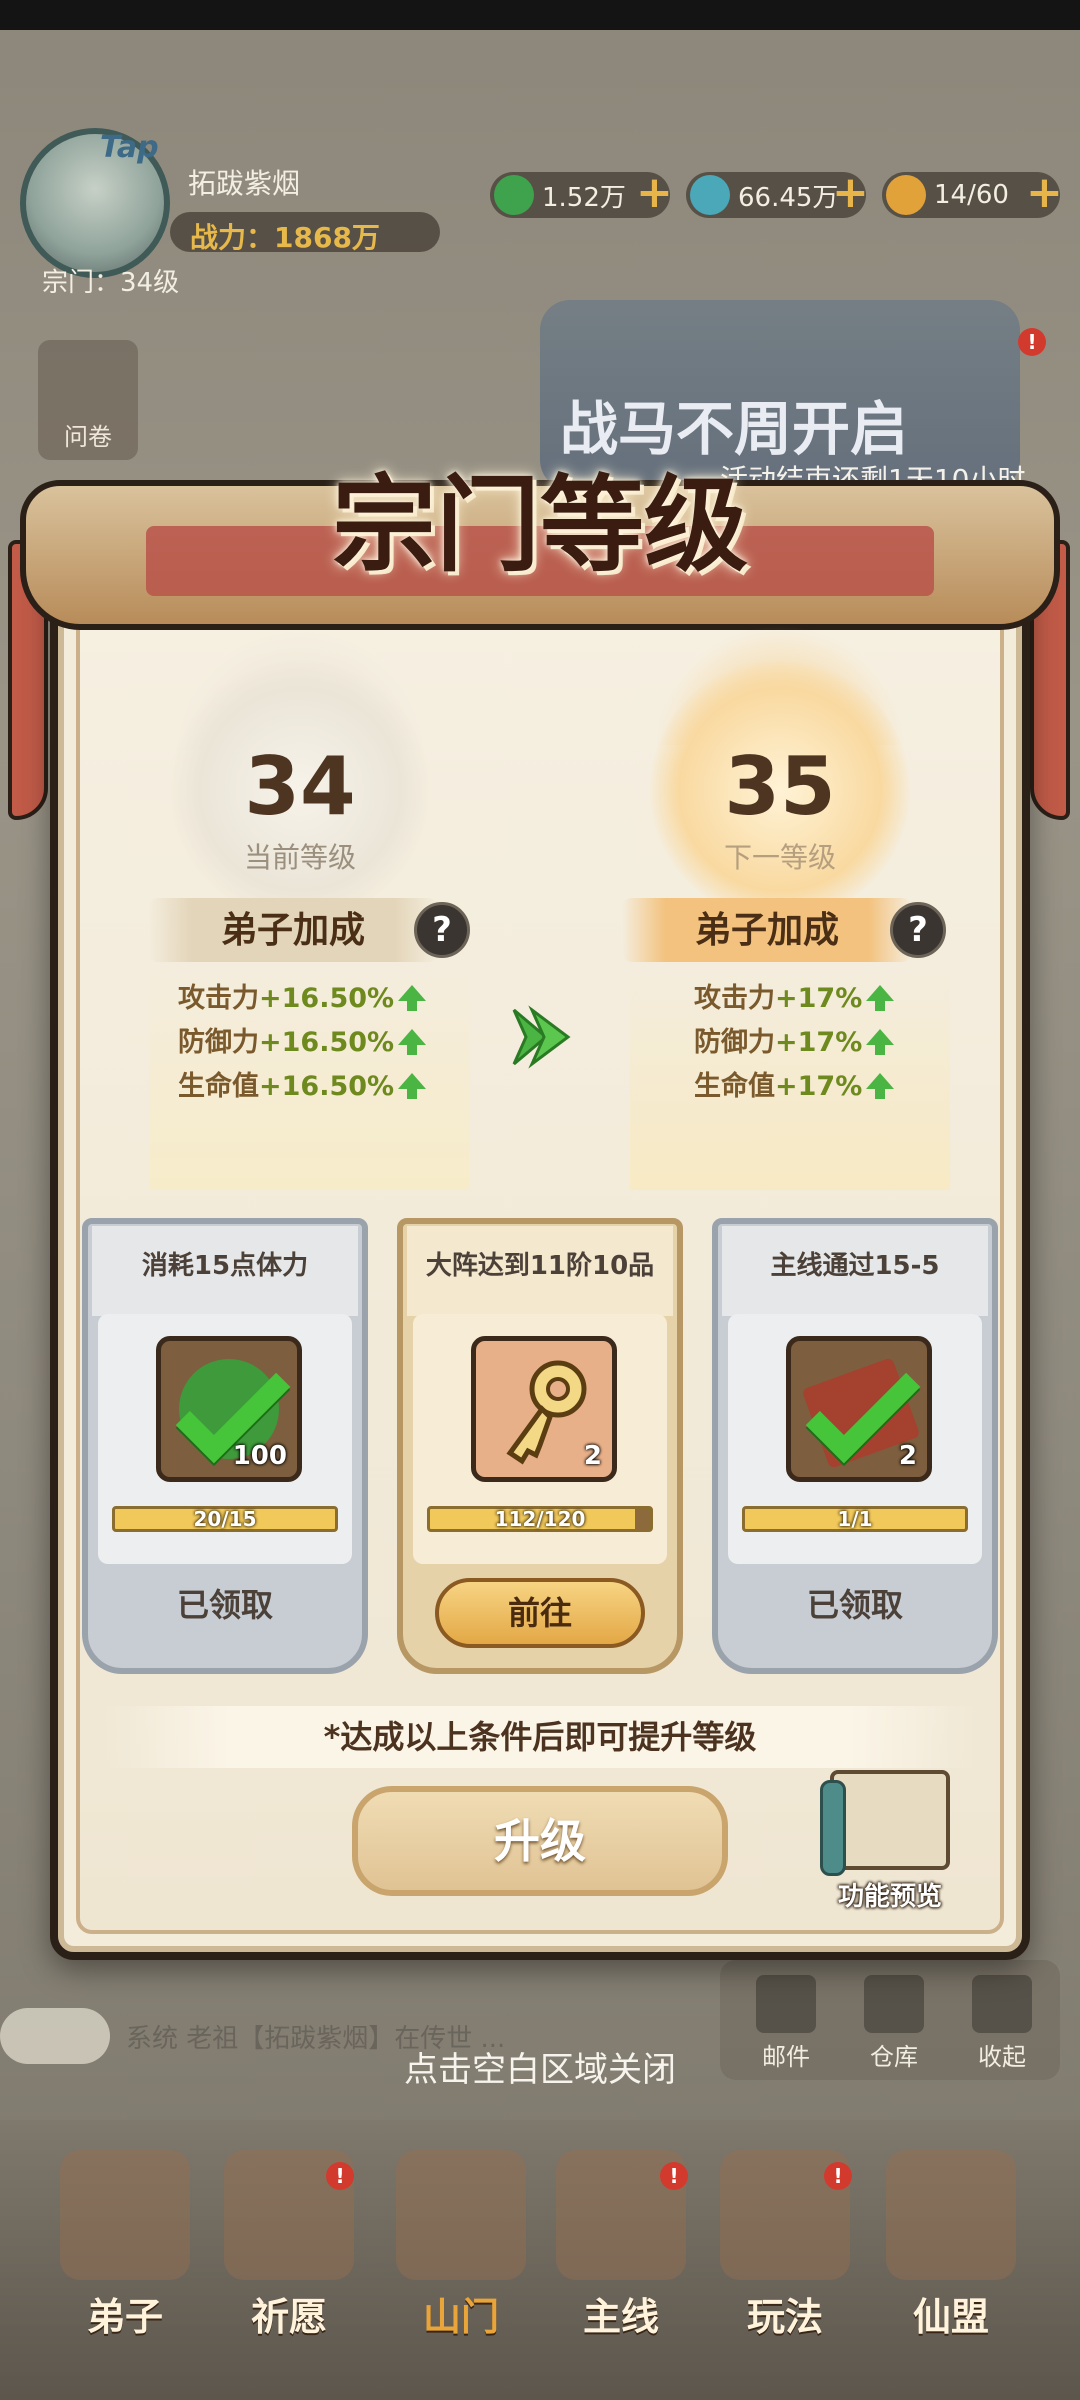 The height and width of the screenshot is (2400, 1080). I want to click on next-level-number: 35, so click(780, 786).